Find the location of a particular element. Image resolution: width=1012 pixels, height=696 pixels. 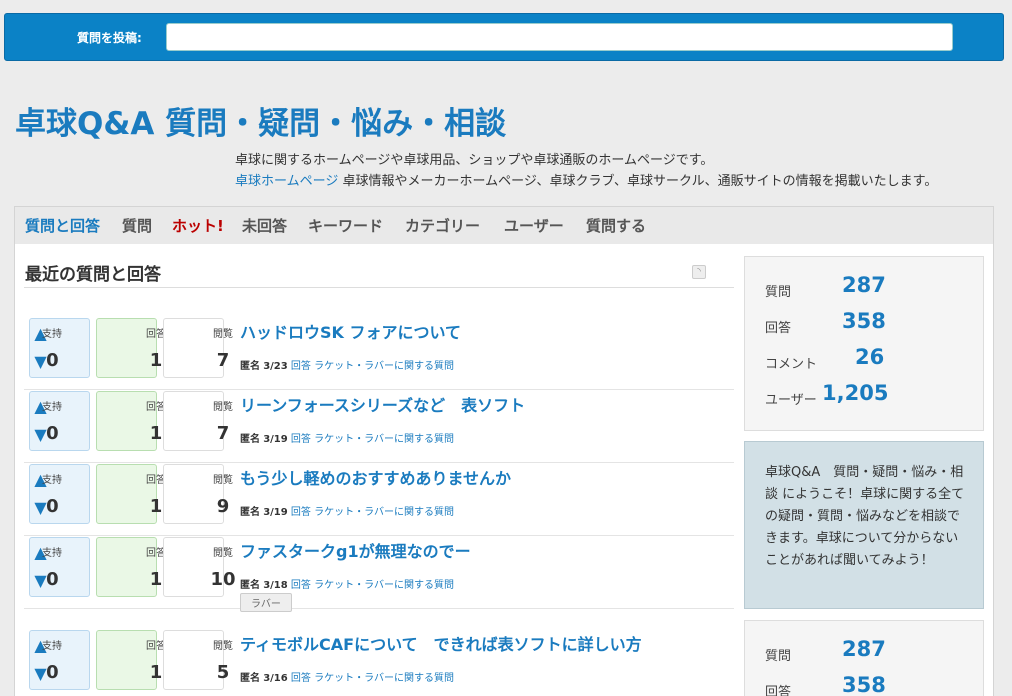

nav-keywords: キーワード is located at coordinates (345, 225).